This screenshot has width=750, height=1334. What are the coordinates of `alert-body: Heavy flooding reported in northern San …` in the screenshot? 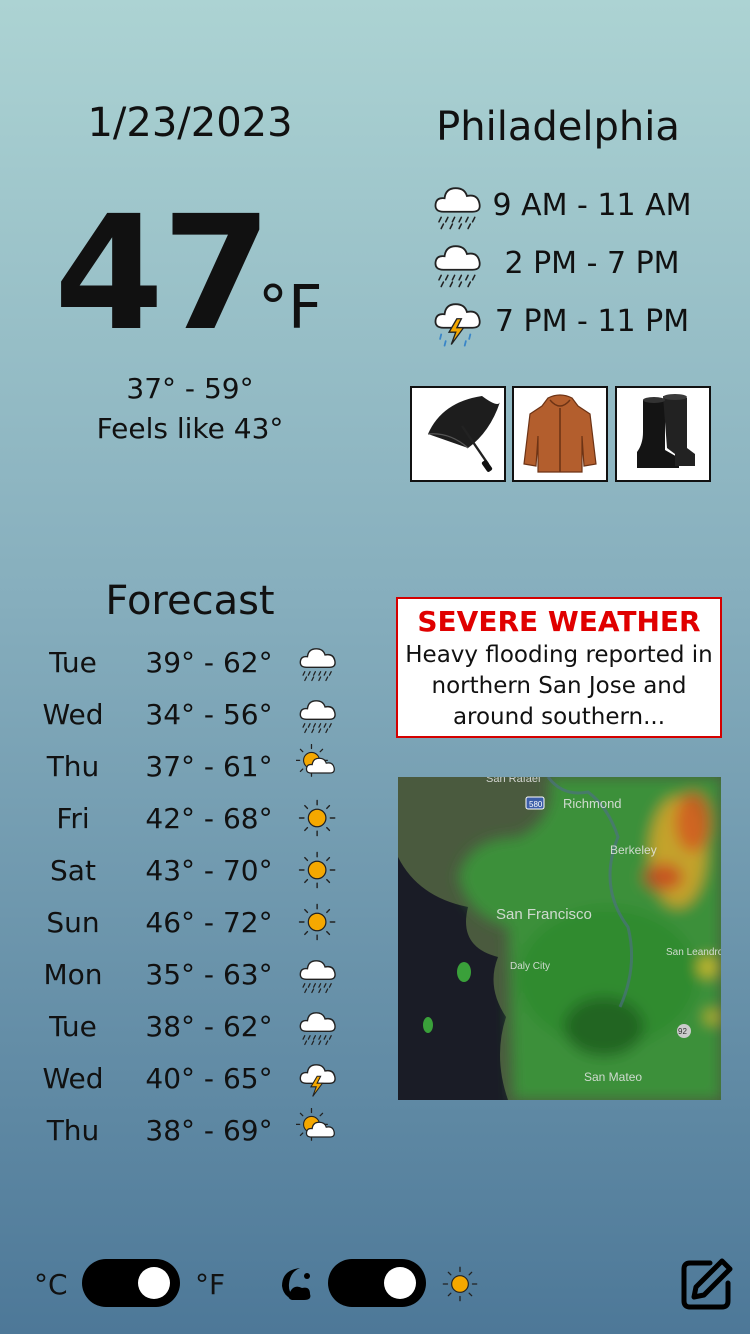 It's located at (559, 686).